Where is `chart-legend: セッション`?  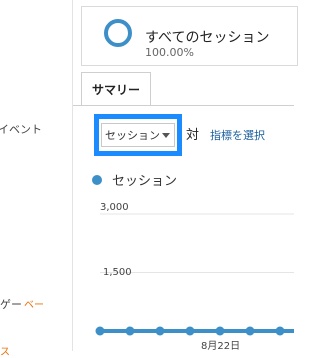 chart-legend: セッション is located at coordinates (134, 179).